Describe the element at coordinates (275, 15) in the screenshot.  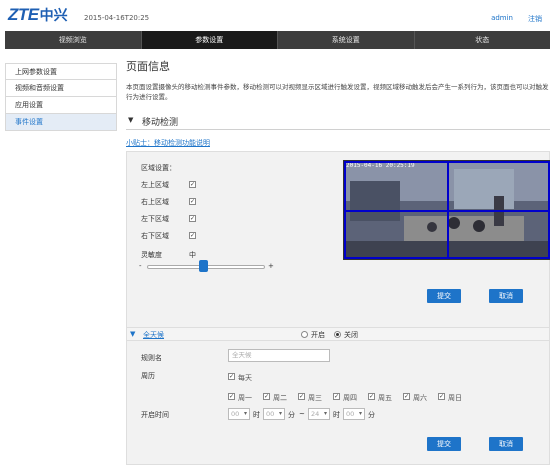
I see `header: ZTE 中兴 2015-04-16T20:25 admin 注销` at that location.